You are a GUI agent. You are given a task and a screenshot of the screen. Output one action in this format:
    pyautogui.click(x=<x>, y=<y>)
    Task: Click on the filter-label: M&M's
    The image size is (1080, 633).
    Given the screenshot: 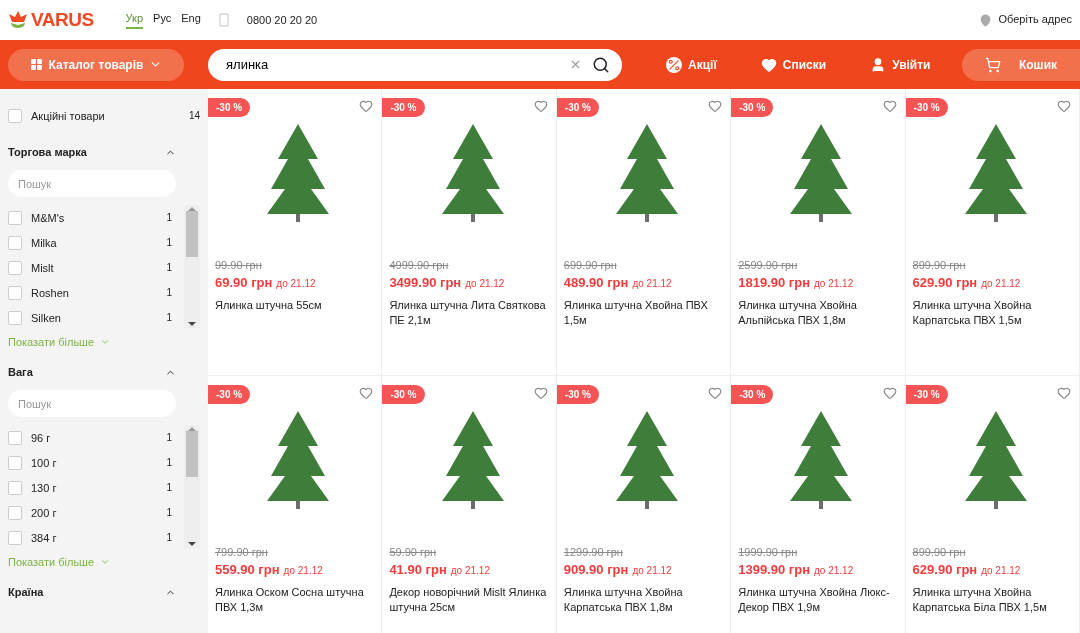 What is the action you would take?
    pyautogui.click(x=48, y=217)
    